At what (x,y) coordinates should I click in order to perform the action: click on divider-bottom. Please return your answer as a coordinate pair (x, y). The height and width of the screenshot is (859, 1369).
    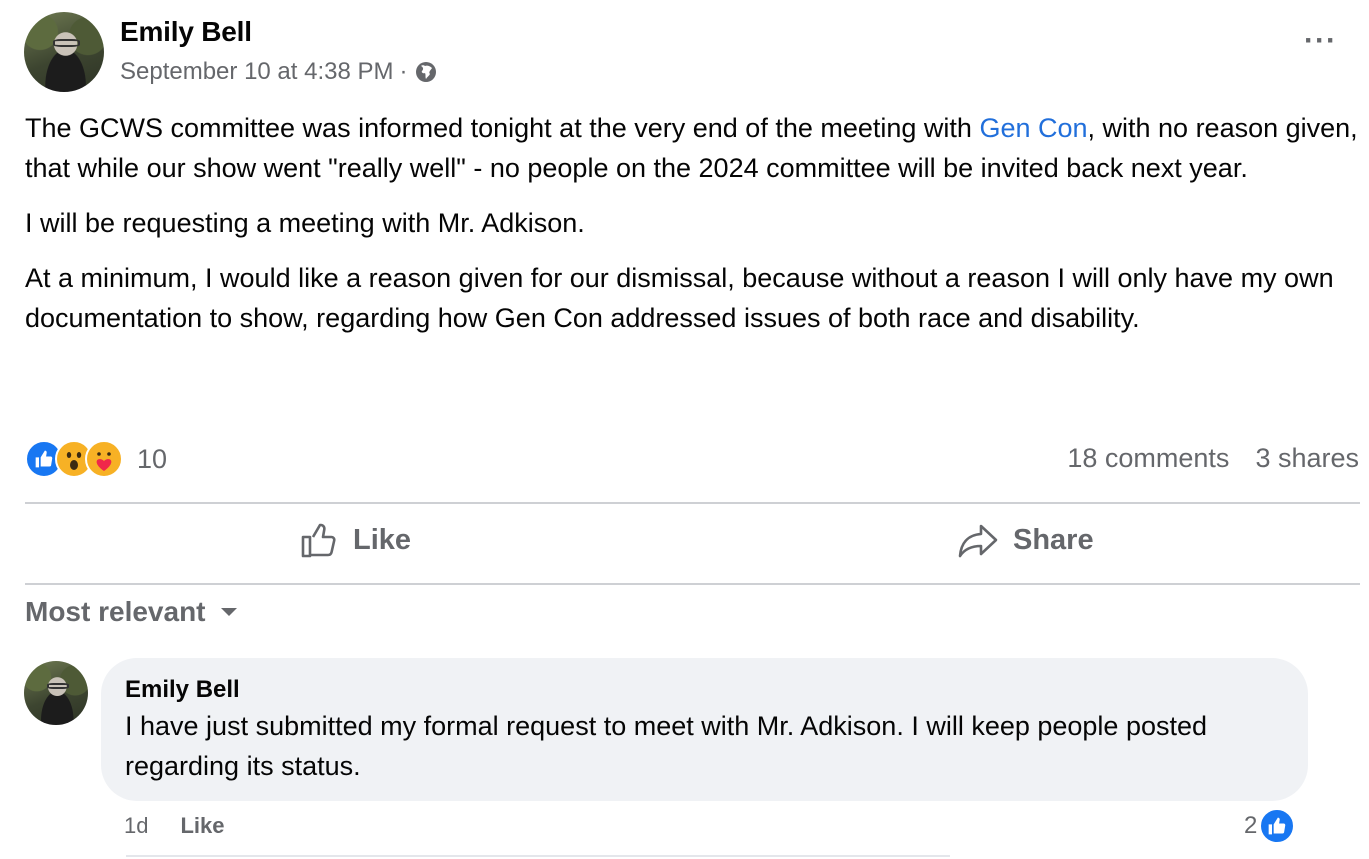
    Looking at the image, I should click on (692, 584).